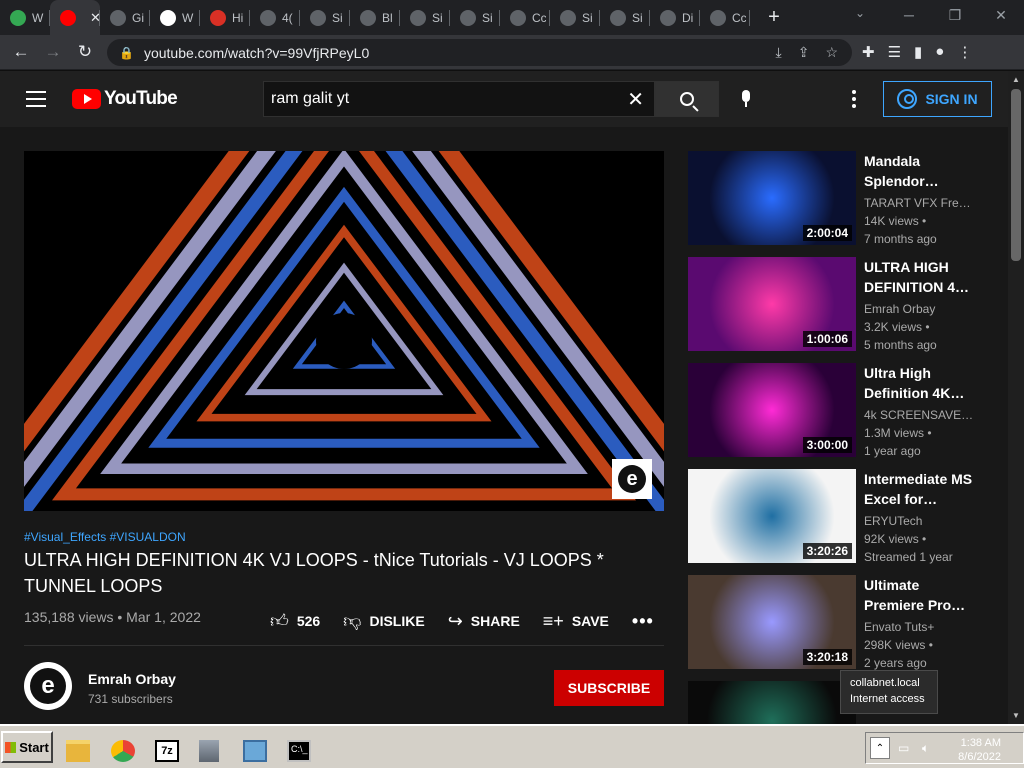  I want to click on share-page-icon: ⇪, so click(804, 52).